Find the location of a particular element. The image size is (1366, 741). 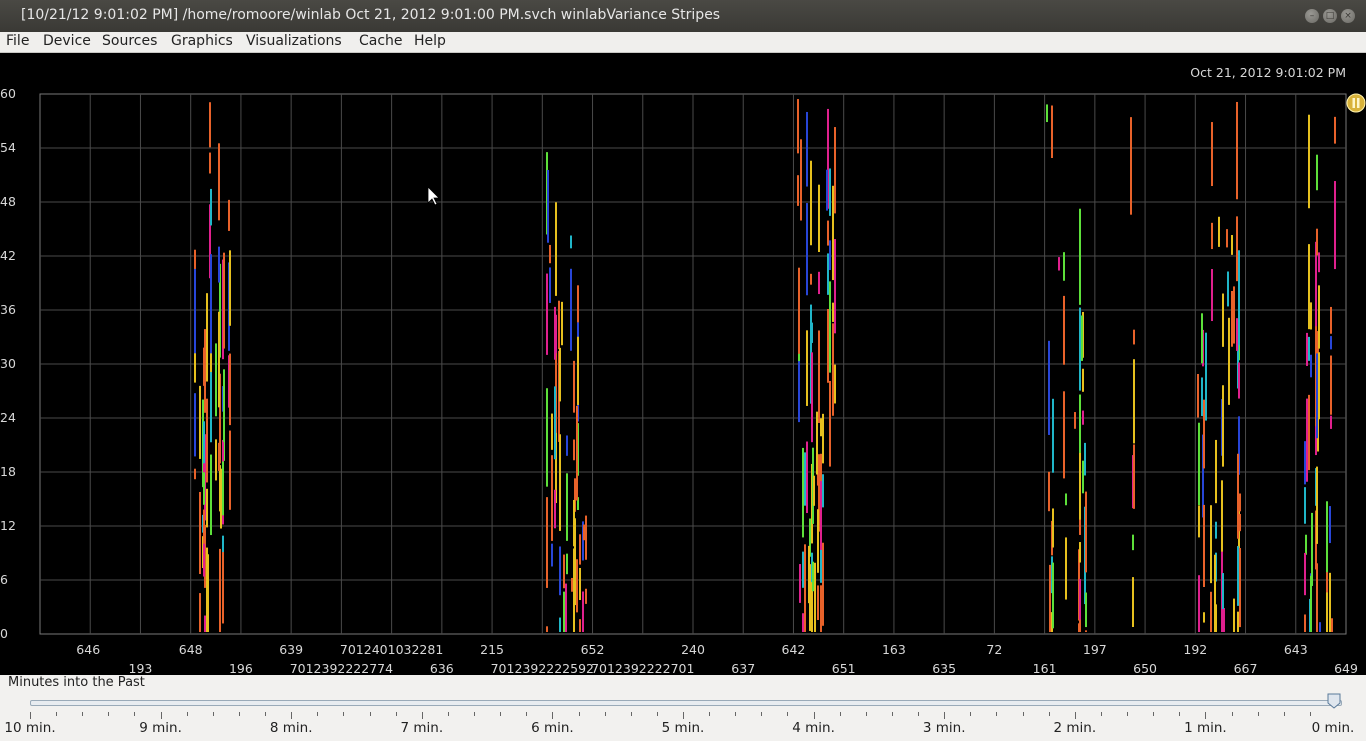

y-tick-label: 36 is located at coordinates (8, 309).